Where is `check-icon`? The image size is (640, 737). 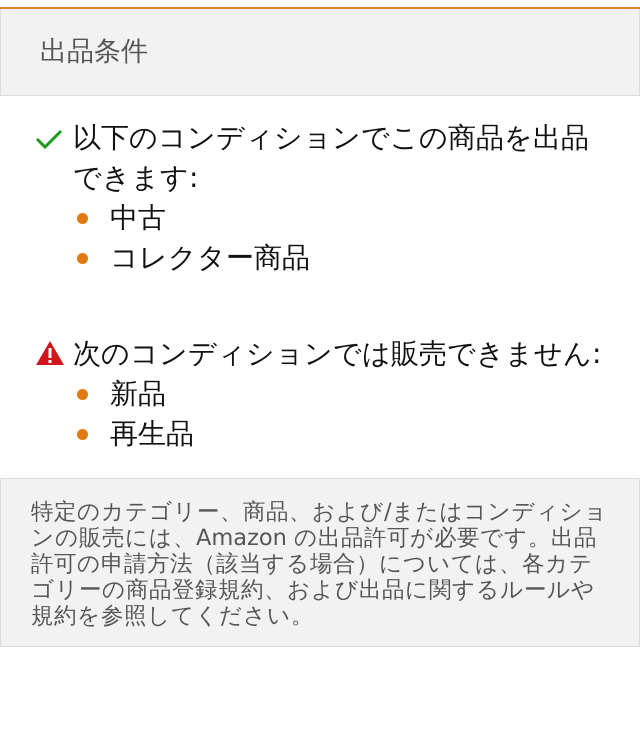
check-icon is located at coordinates (49, 139).